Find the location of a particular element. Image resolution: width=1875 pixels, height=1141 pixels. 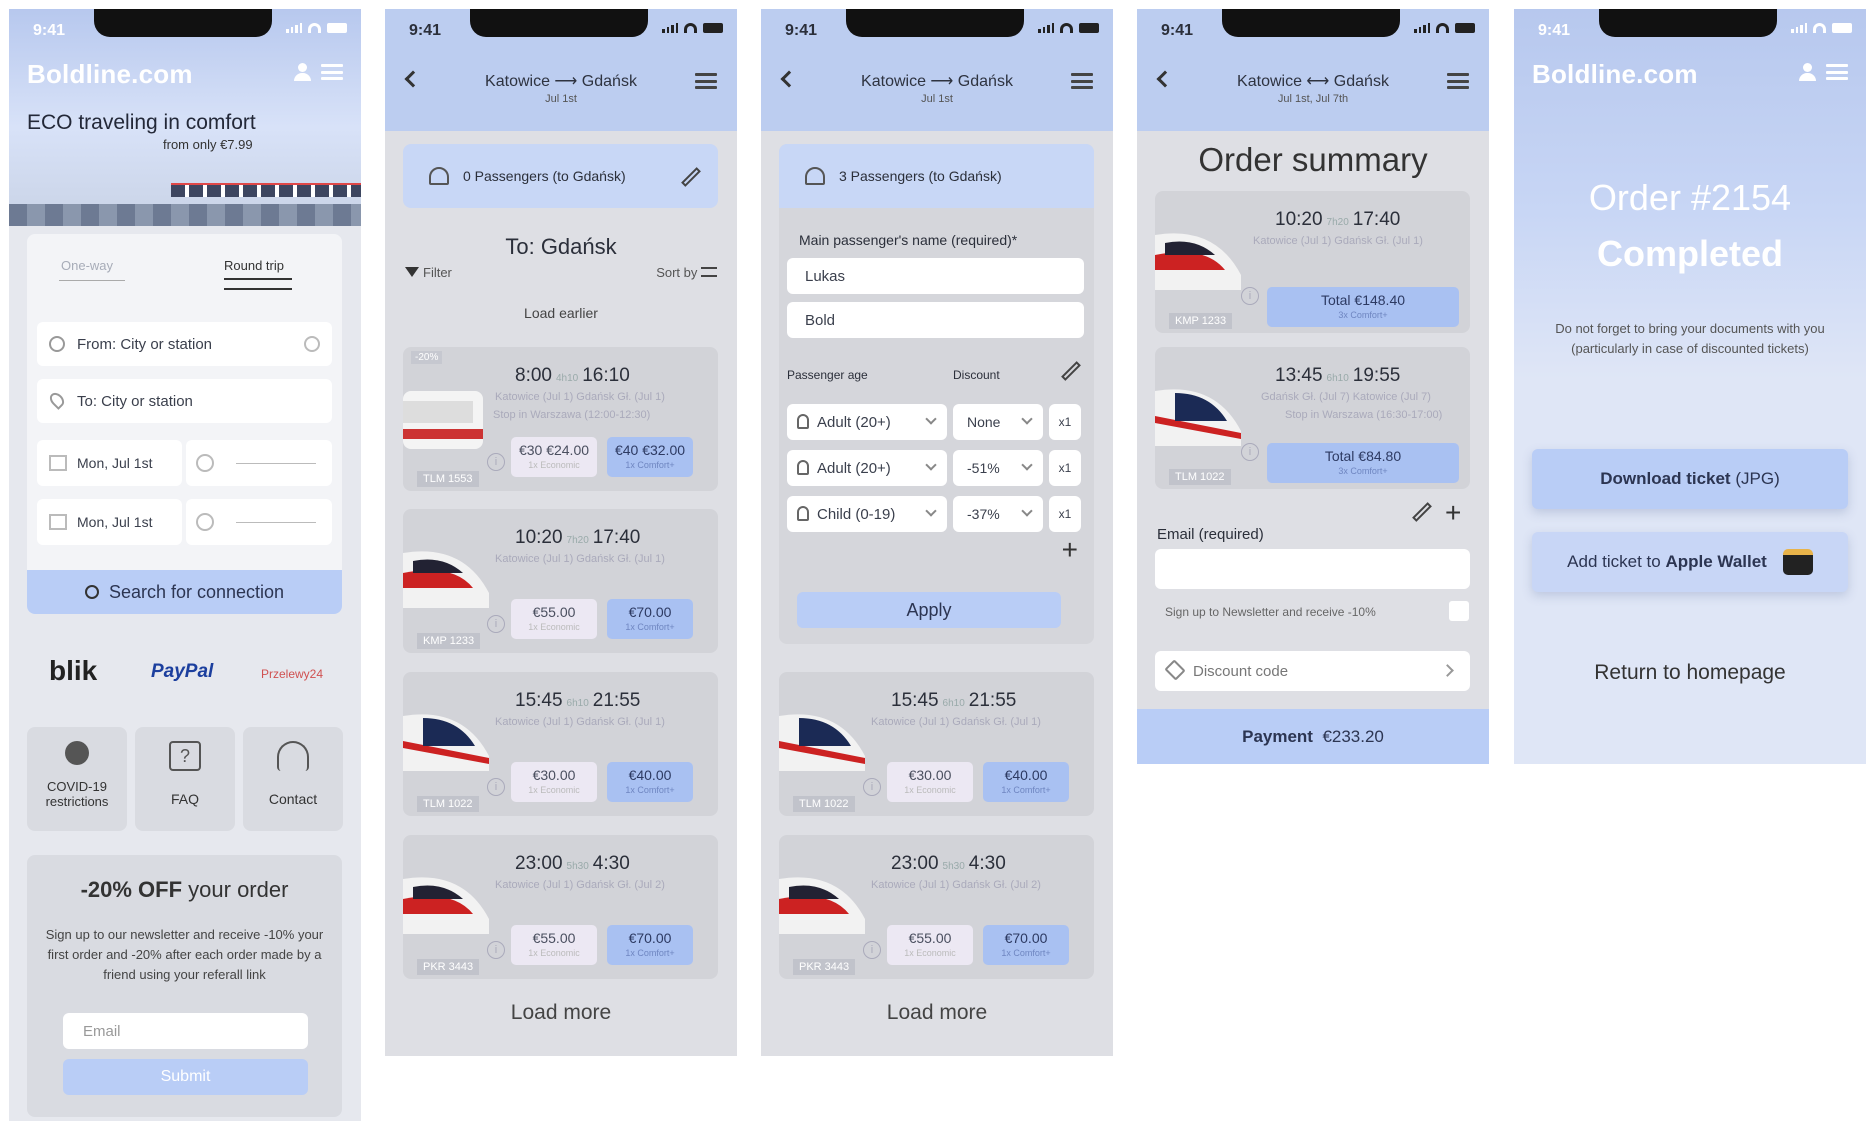

passengers-button: 0 Passengers (to Gdańsk) is located at coordinates (560, 176).